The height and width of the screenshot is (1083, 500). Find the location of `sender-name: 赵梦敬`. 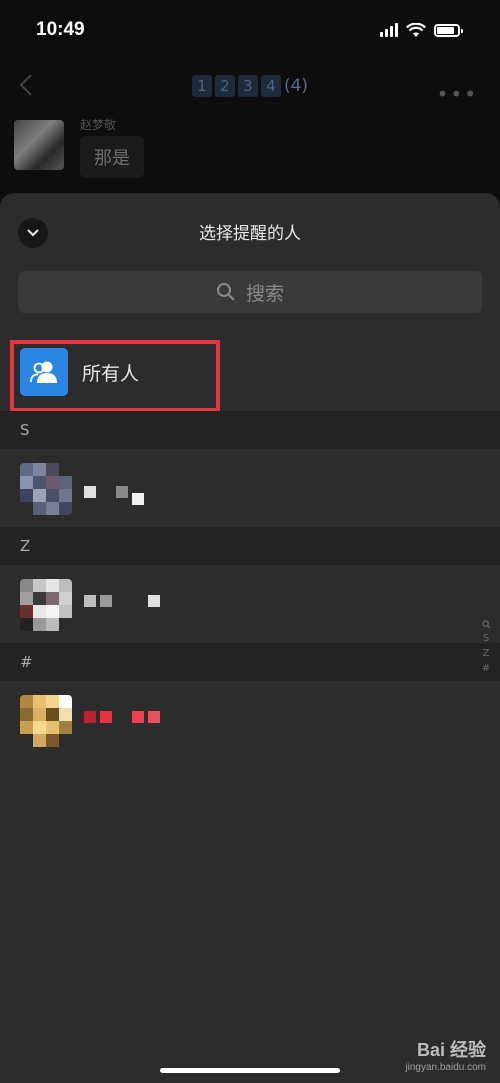

sender-name: 赵梦敬 is located at coordinates (98, 125).